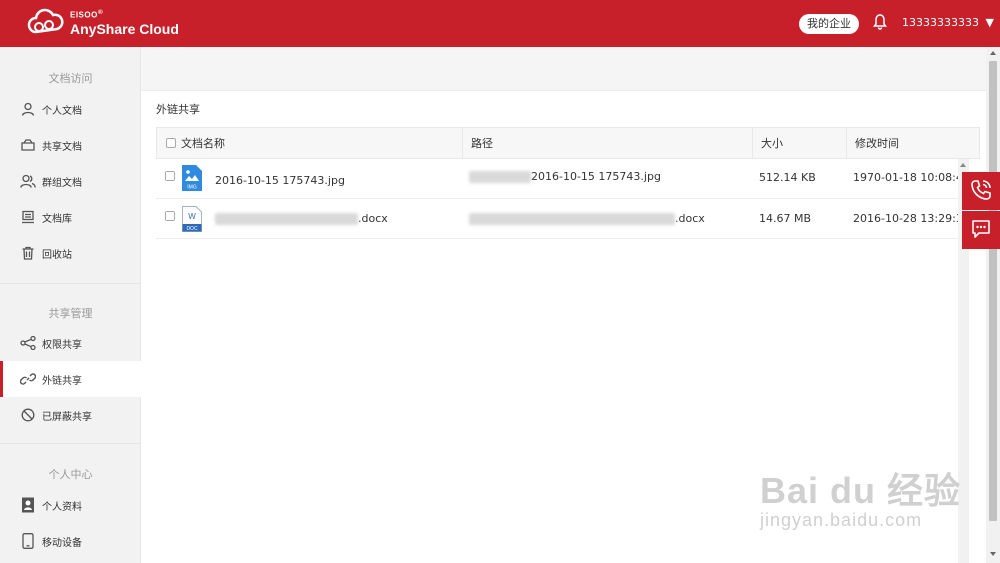 The image size is (1000, 563). Describe the element at coordinates (373, 218) in the screenshot. I see `file-name-text: .docx` at that location.